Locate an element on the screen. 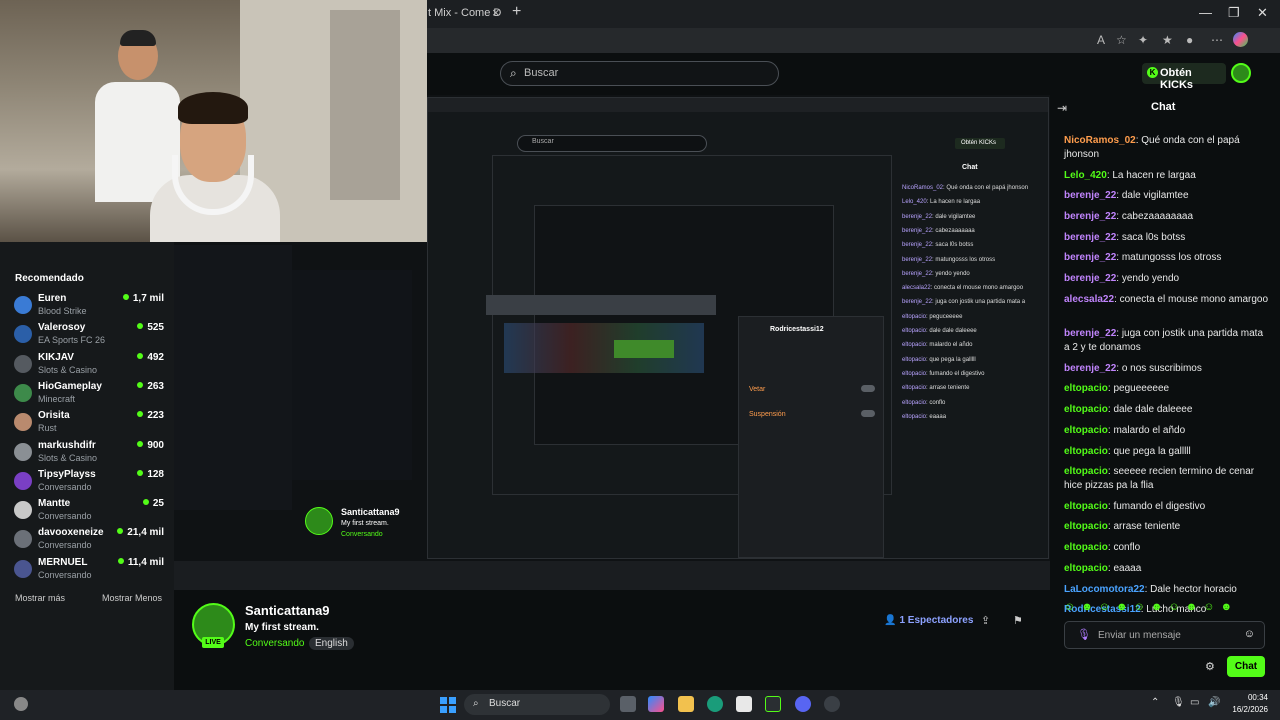  get-kicks-button: K Obtén KICKs is located at coordinates (1184, 77).